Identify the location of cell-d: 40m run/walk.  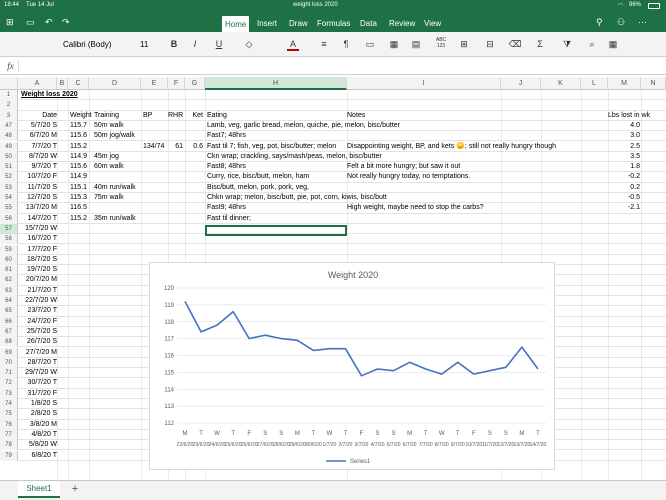
(115, 188).